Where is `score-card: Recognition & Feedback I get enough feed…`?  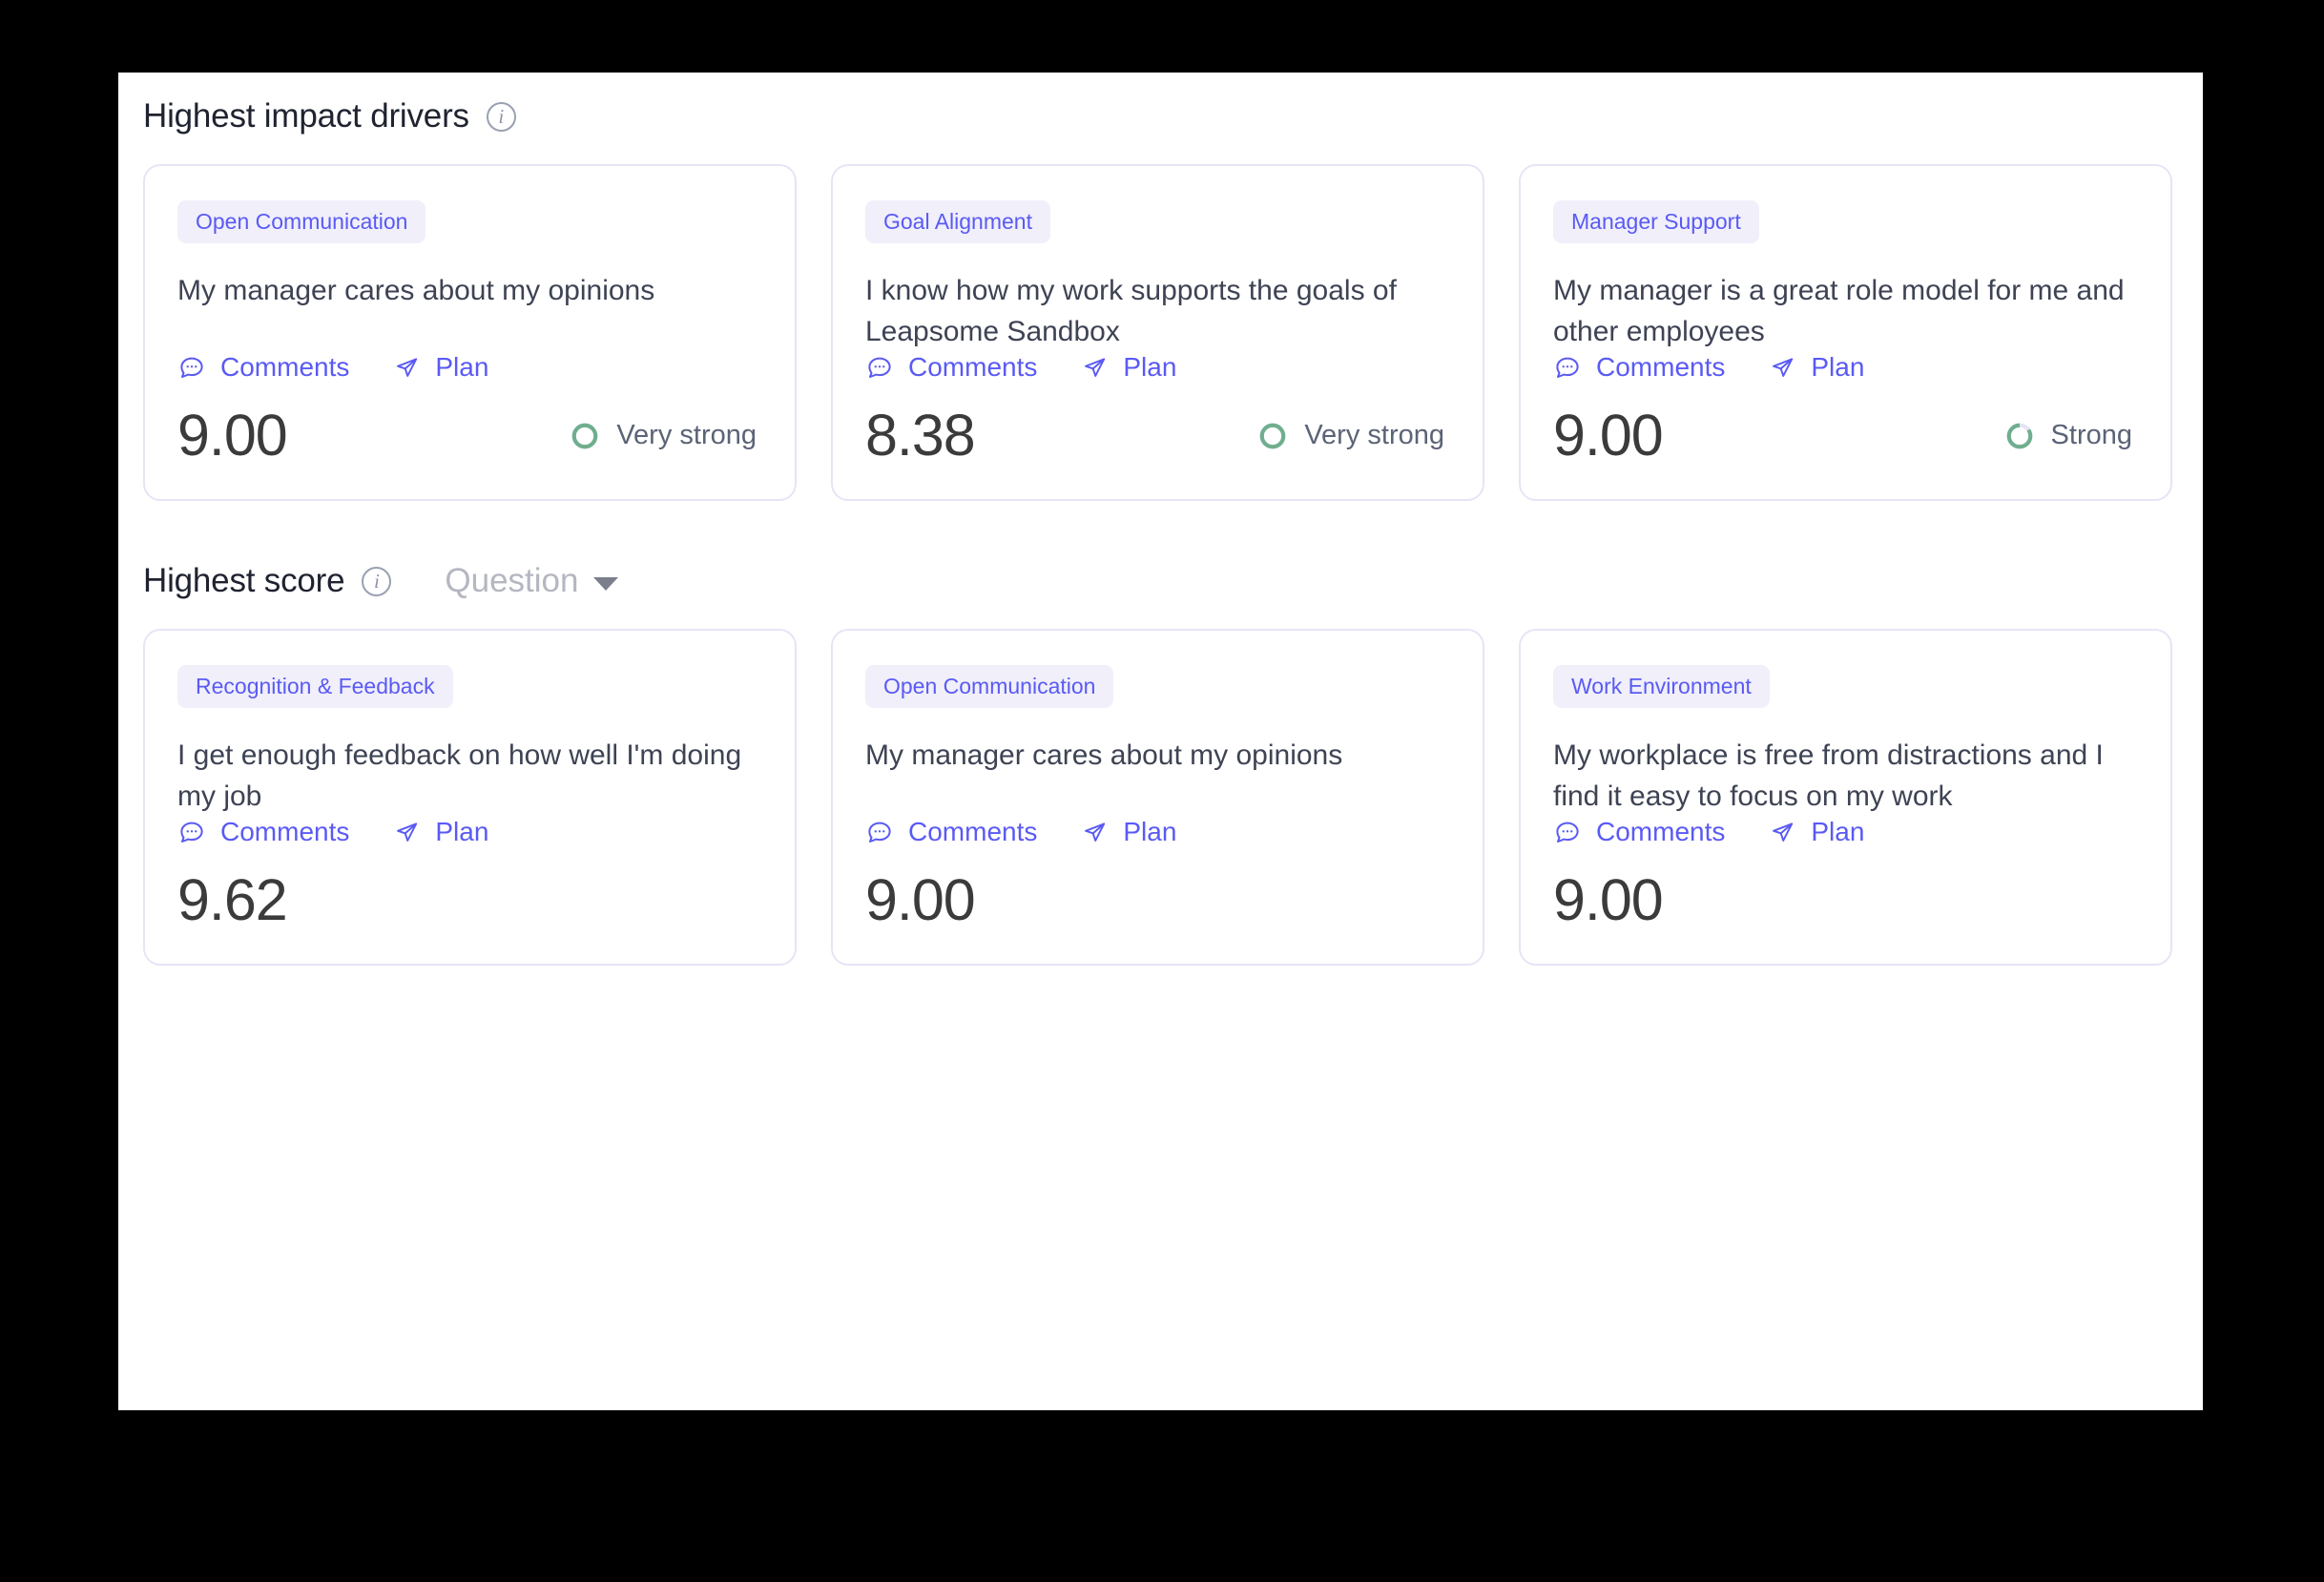 score-card: Recognition & Feedback I get enough feed… is located at coordinates (470, 797).